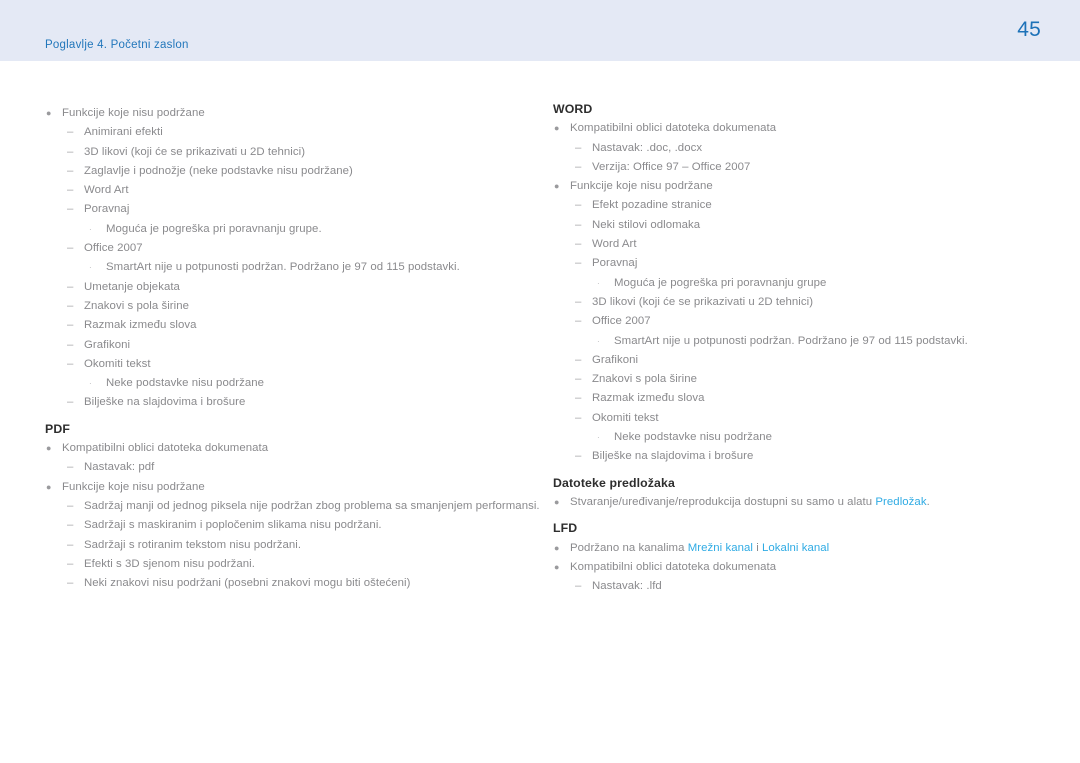  Describe the element at coordinates (165, 448) in the screenshot. I see `list-item-label: Kompatibilni oblici datoteka dokumenata` at that location.